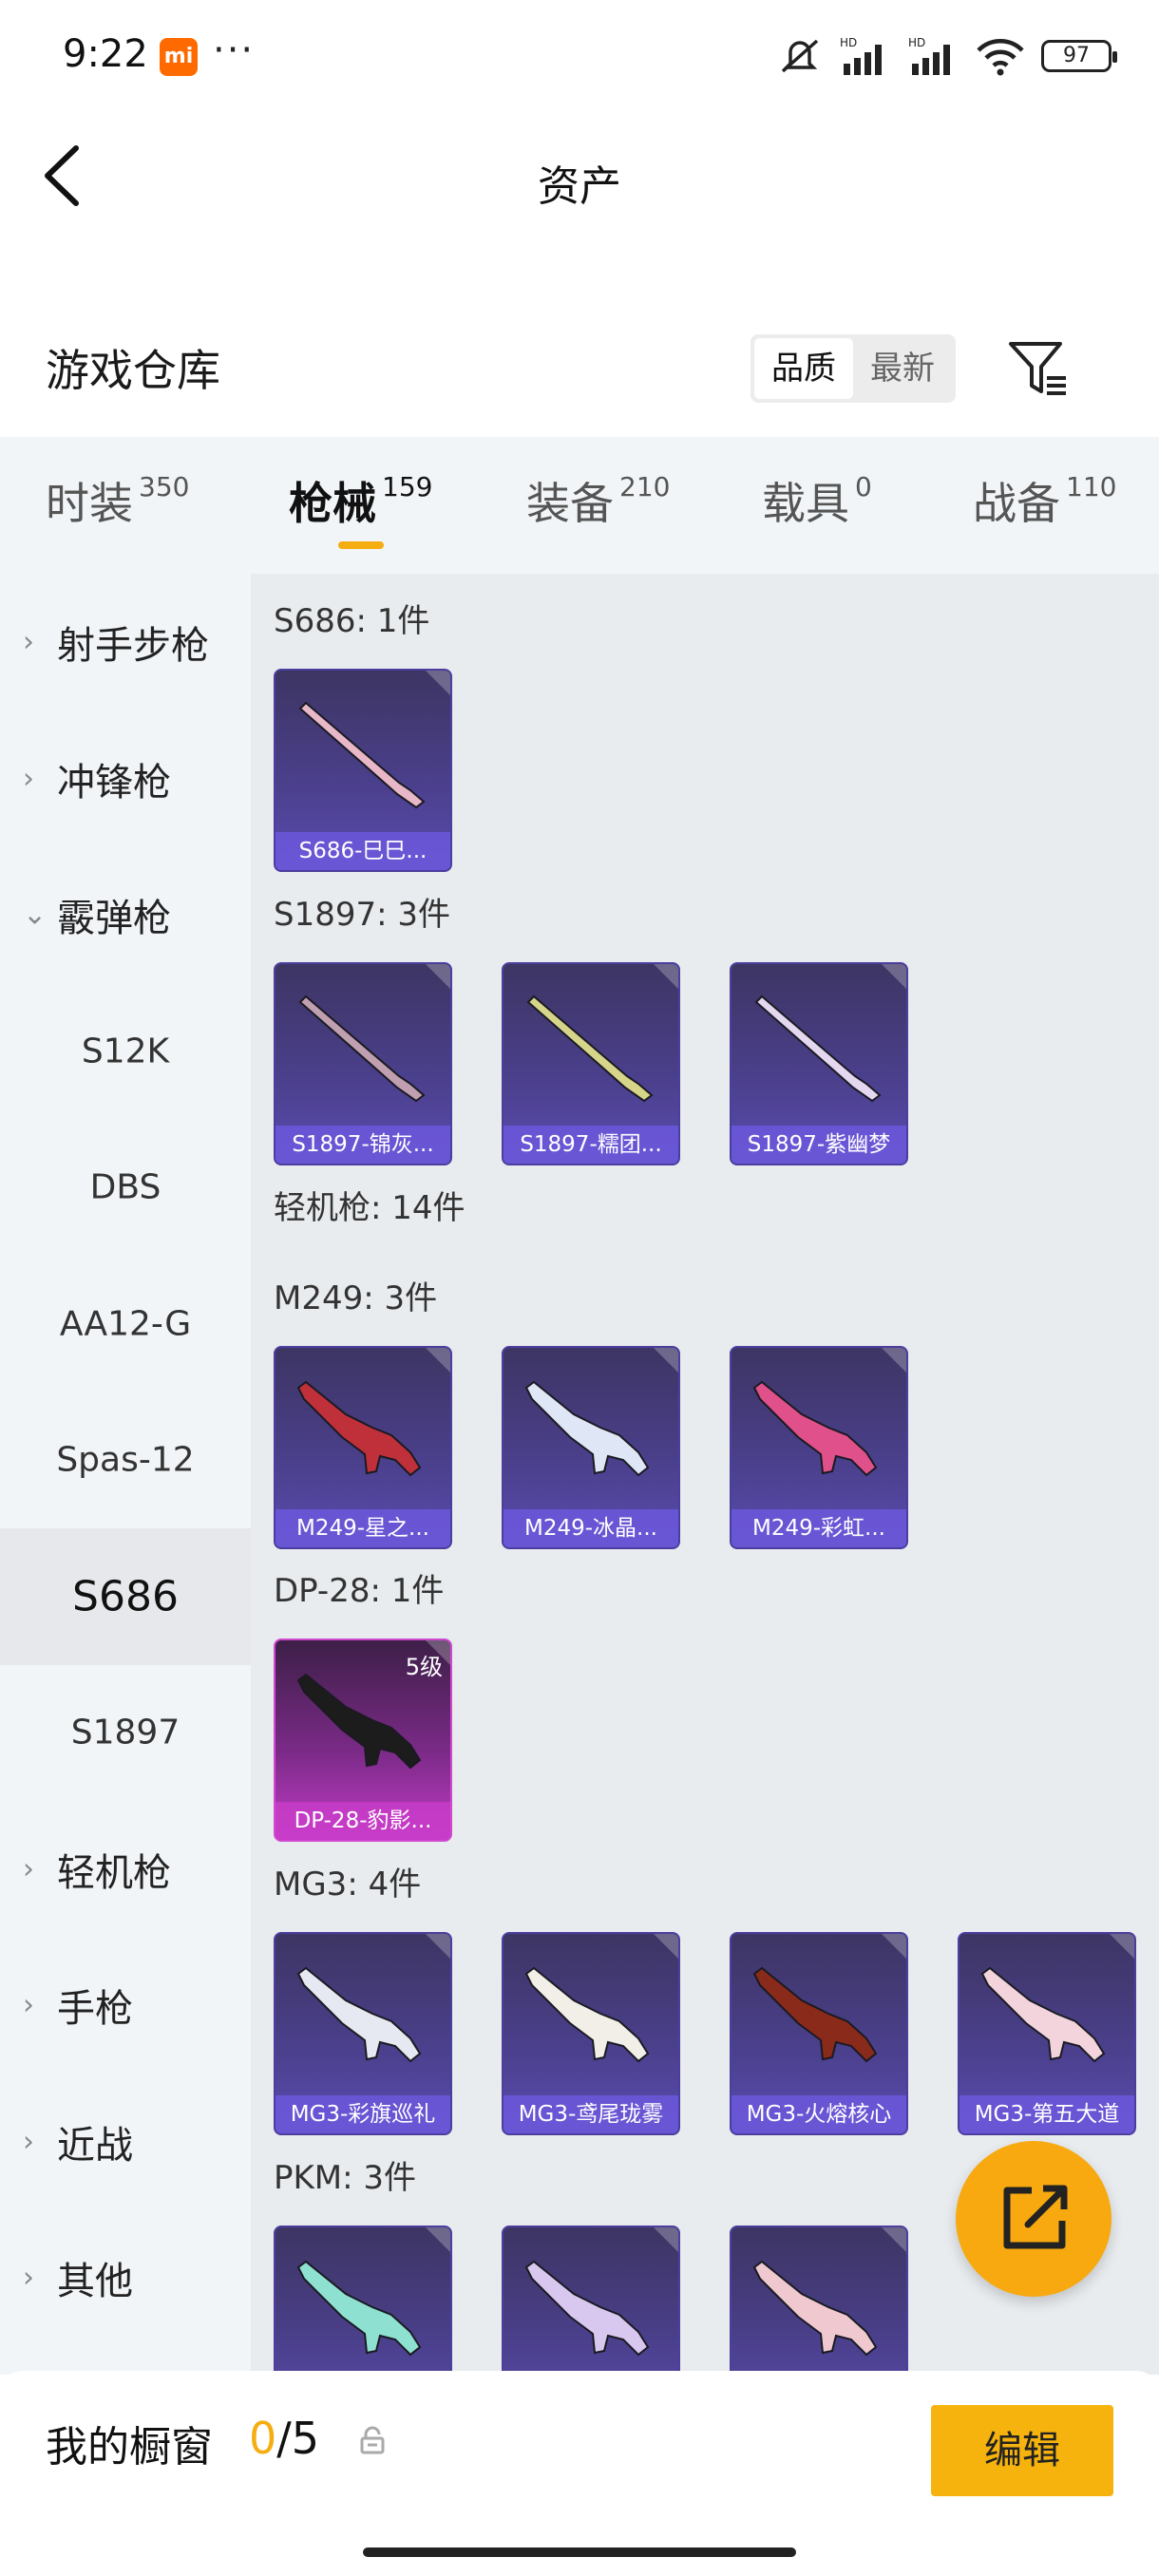  What do you see at coordinates (1038, 369) in the screenshot?
I see `filter-icon` at bounding box center [1038, 369].